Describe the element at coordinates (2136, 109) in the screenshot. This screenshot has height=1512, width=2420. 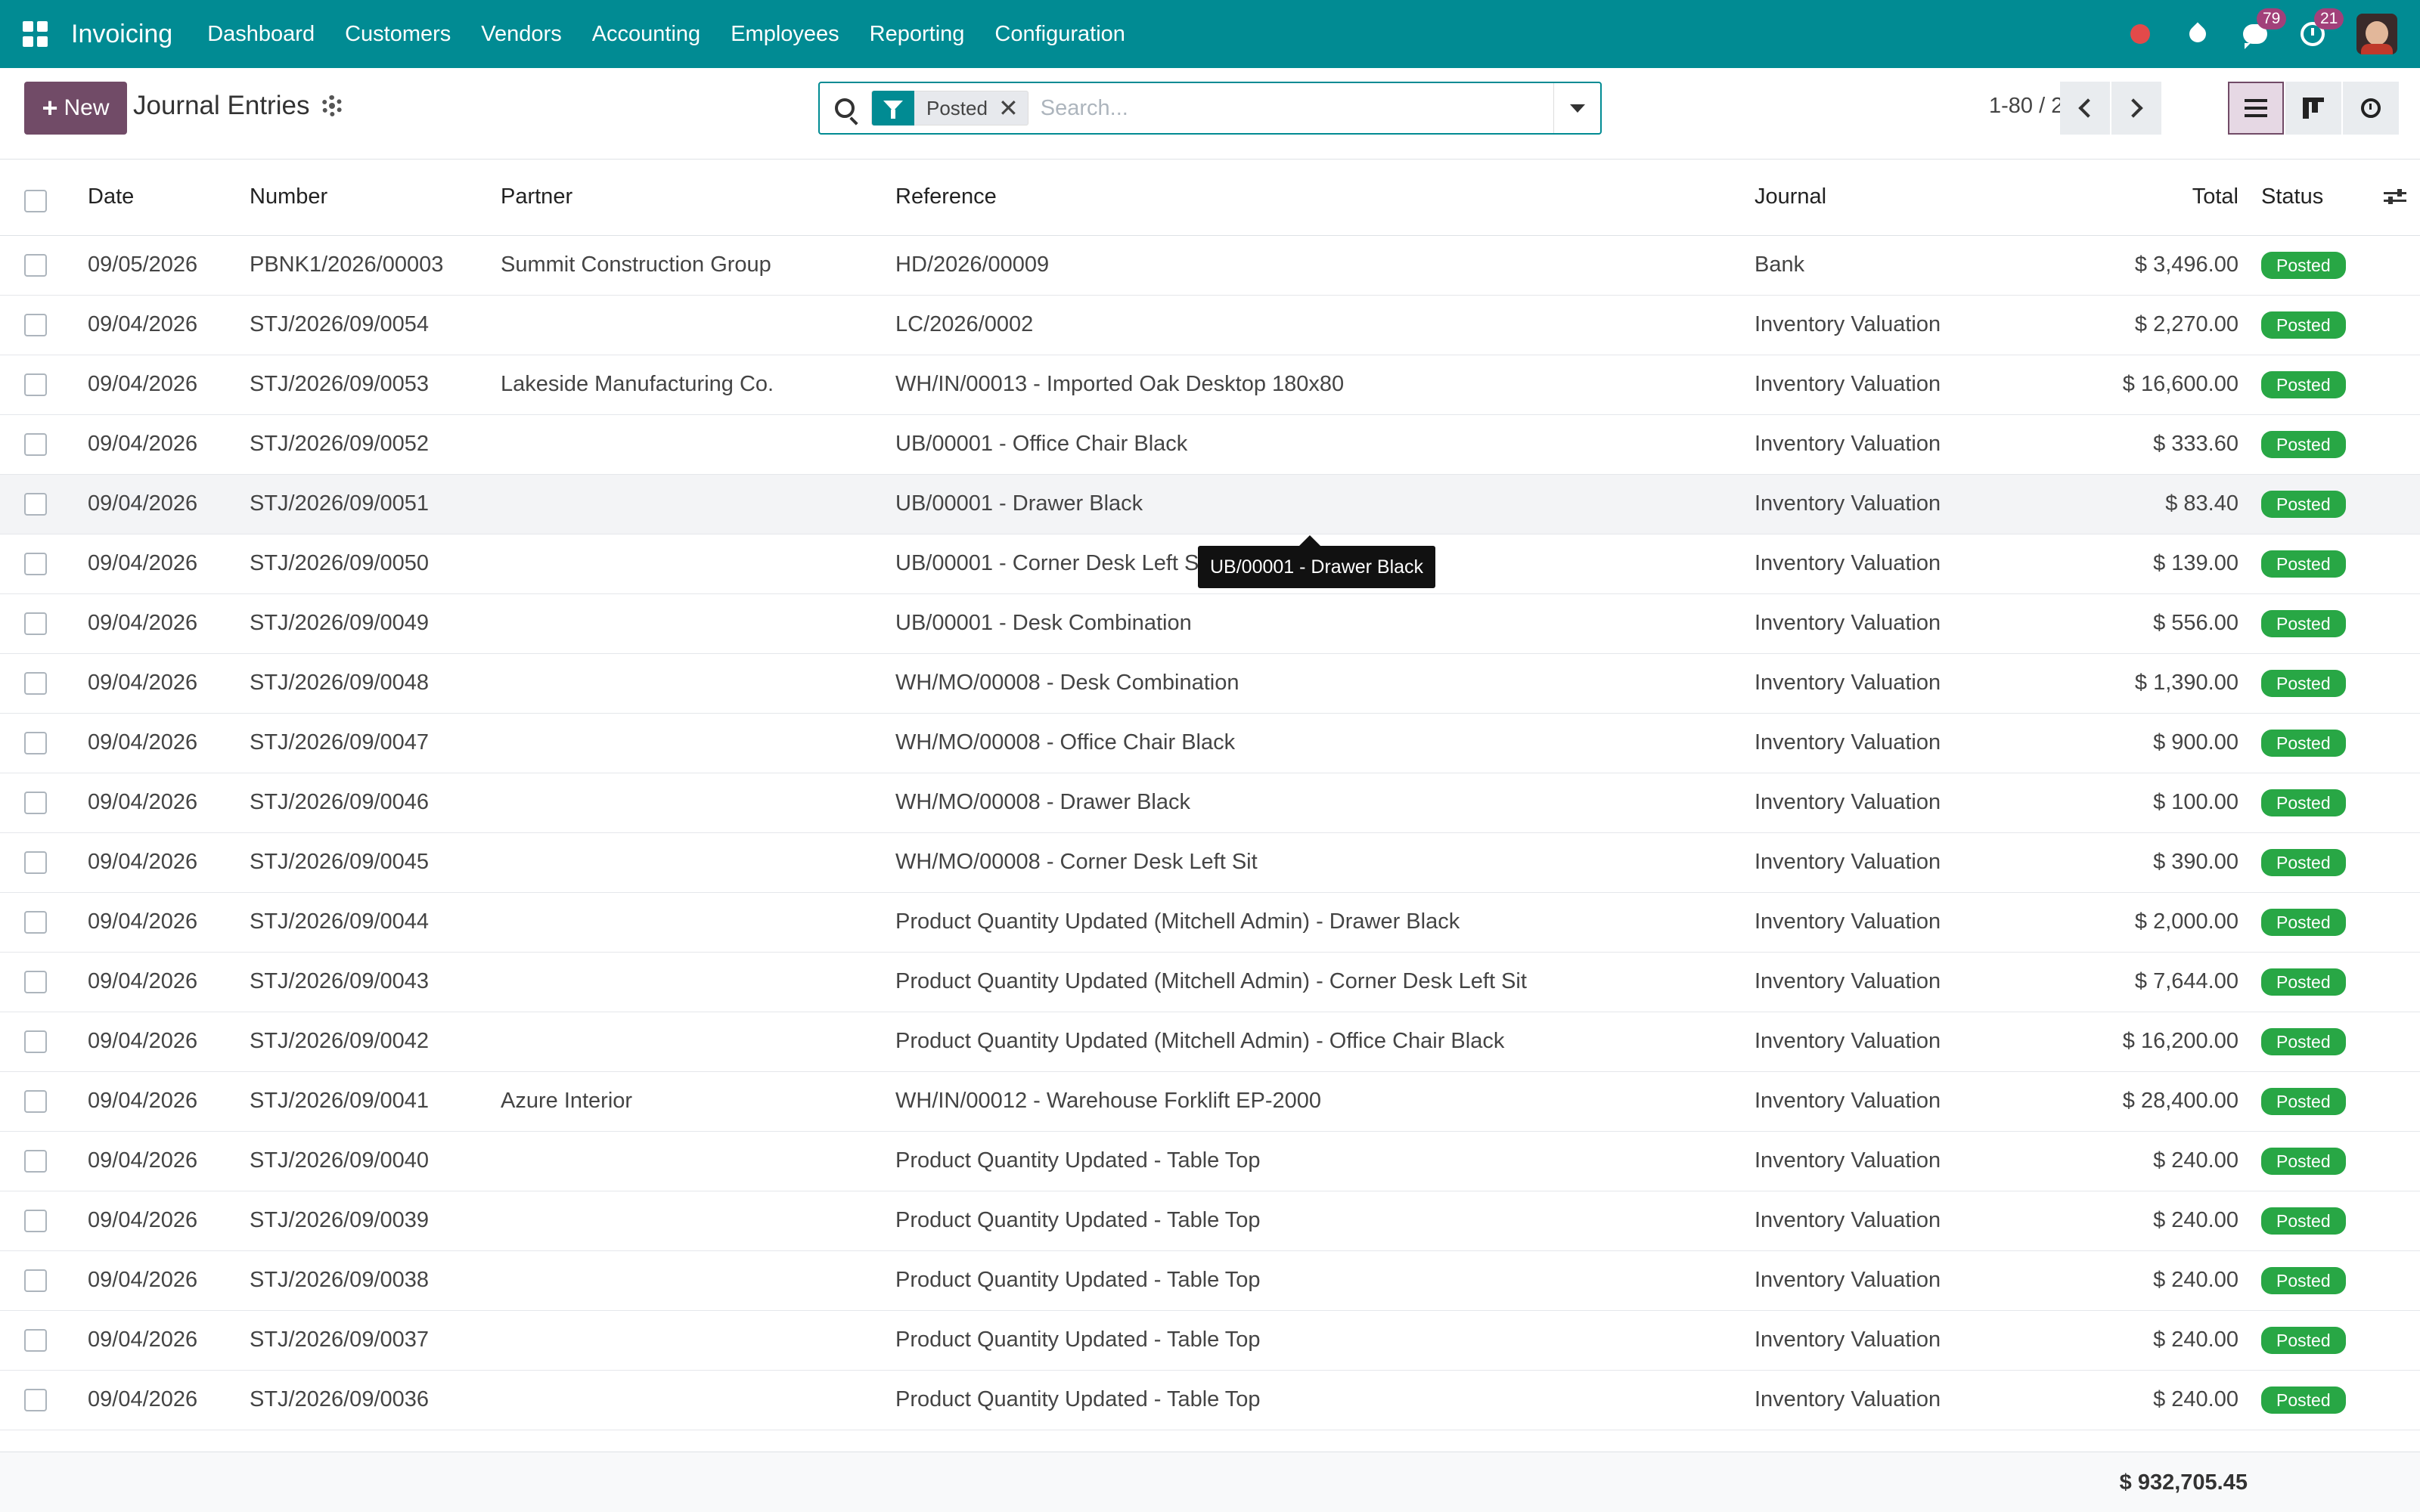
I see `pager-next-button` at that location.